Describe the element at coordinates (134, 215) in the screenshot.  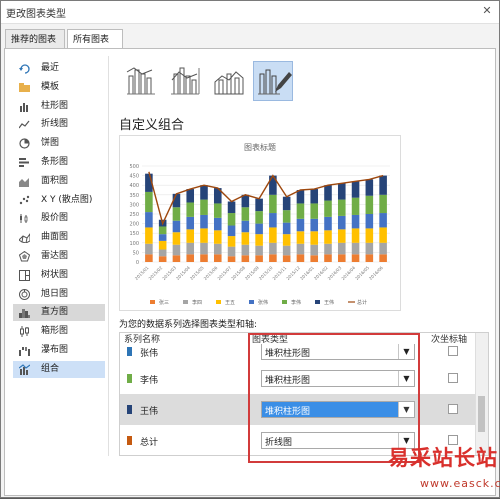
I see `y-tick-label: 250` at that location.